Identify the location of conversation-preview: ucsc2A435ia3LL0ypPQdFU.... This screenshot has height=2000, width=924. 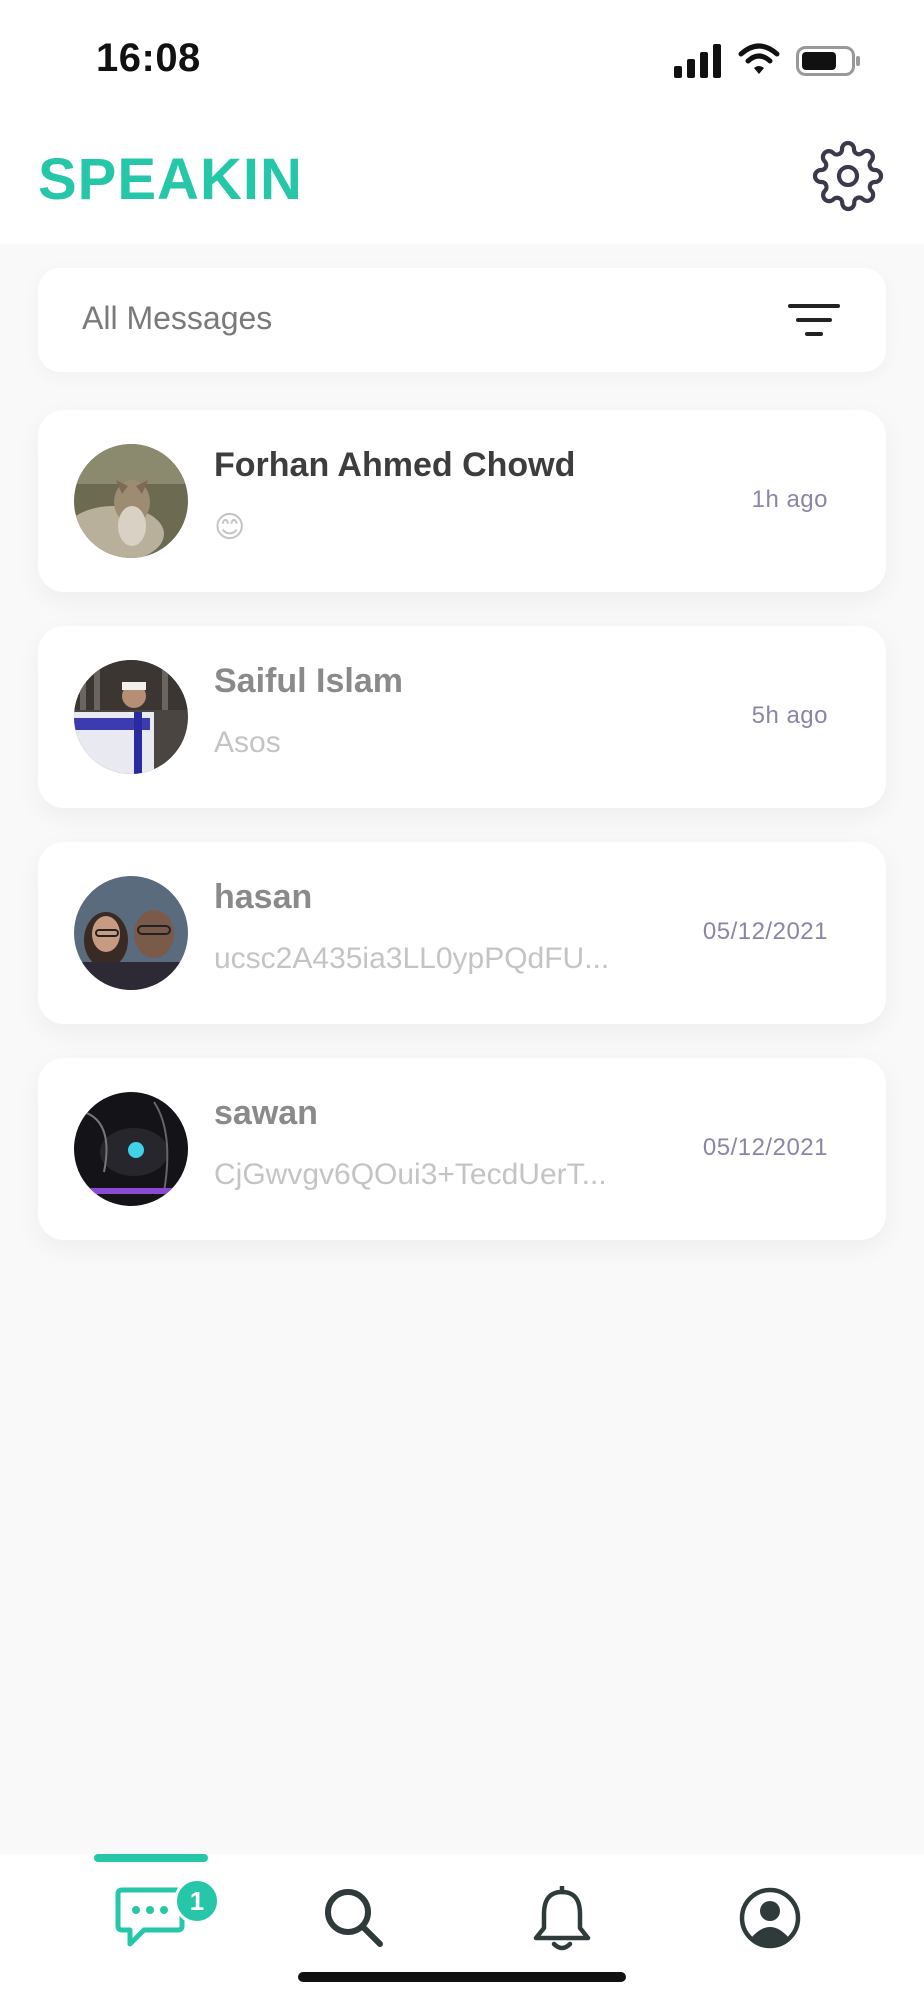
(412, 958).